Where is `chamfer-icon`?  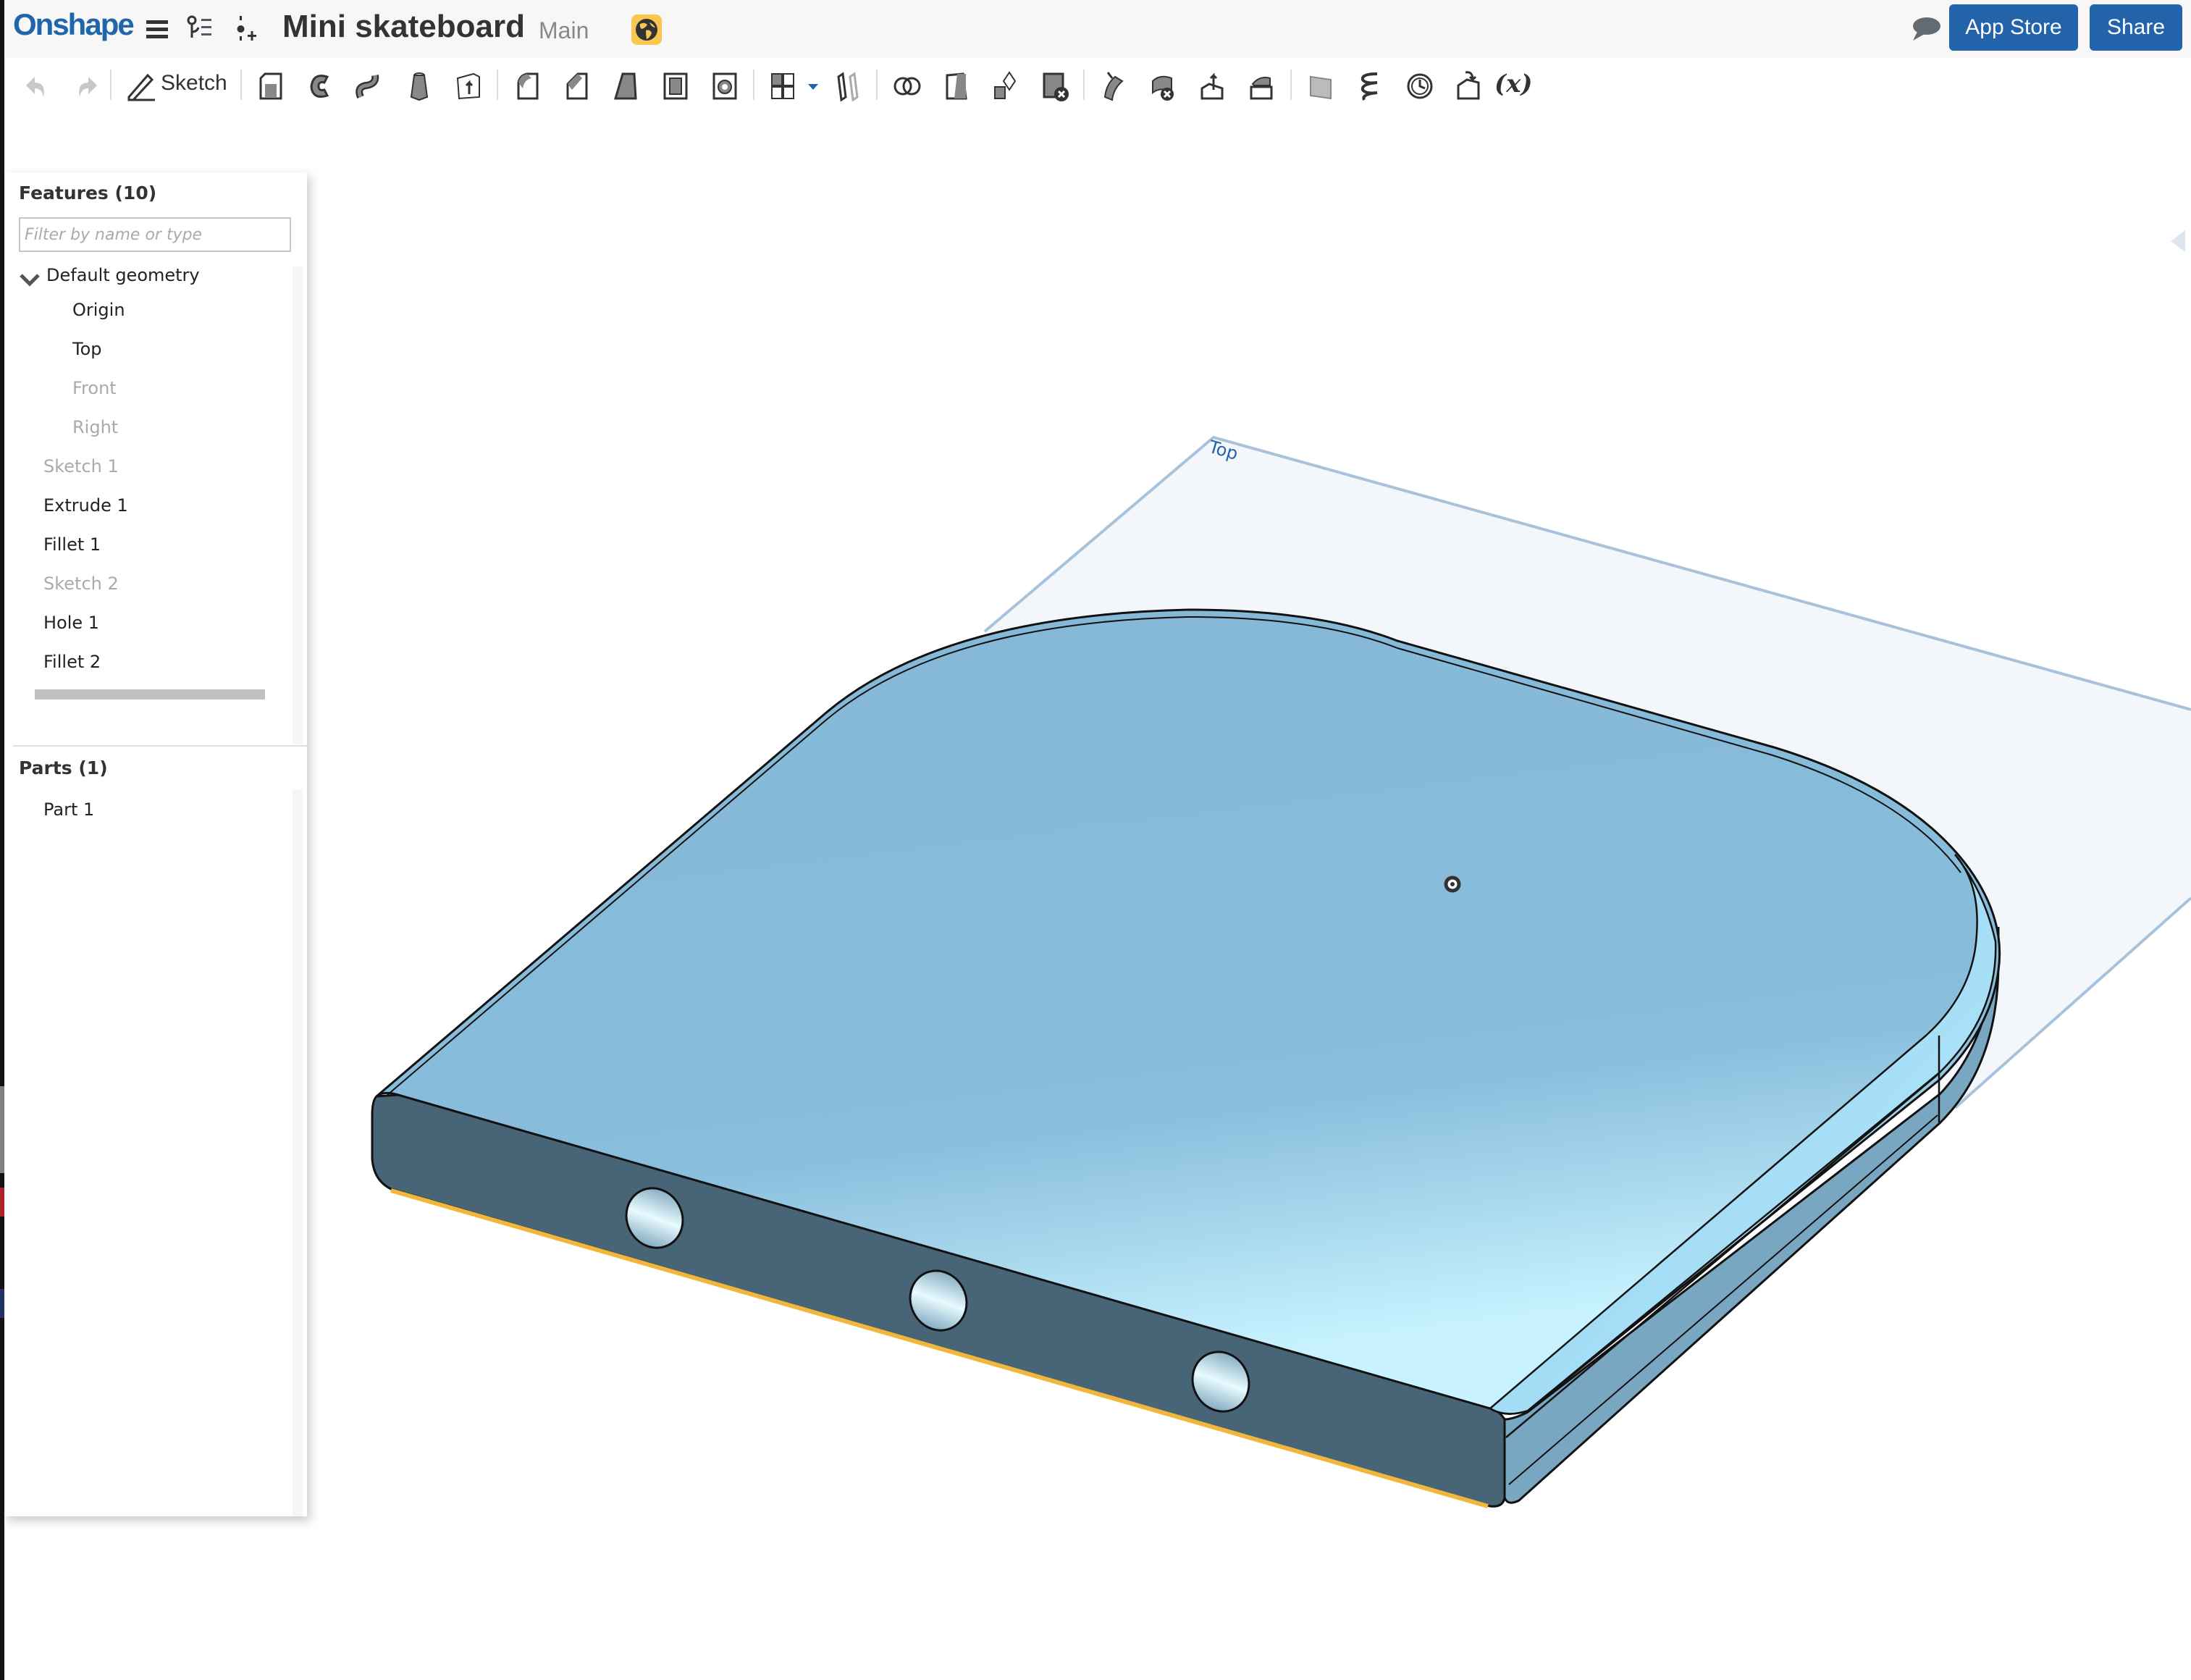 chamfer-icon is located at coordinates (577, 86).